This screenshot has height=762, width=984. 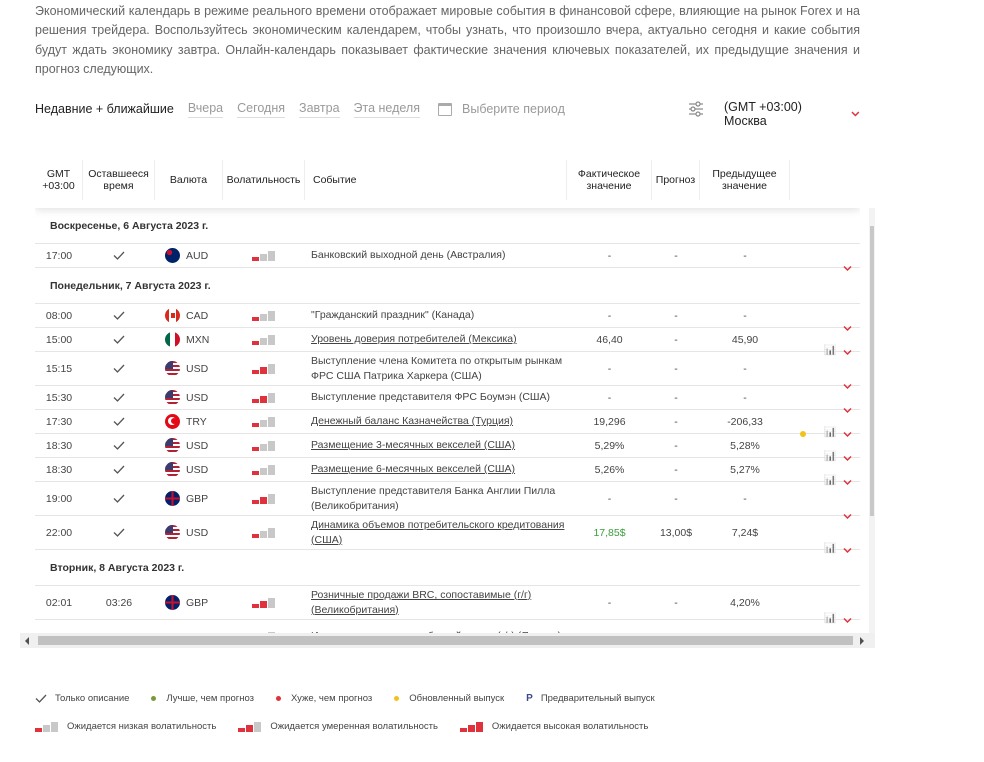 I want to click on timezone-select: (GMT +03:00) Москва, so click(x=792, y=114).